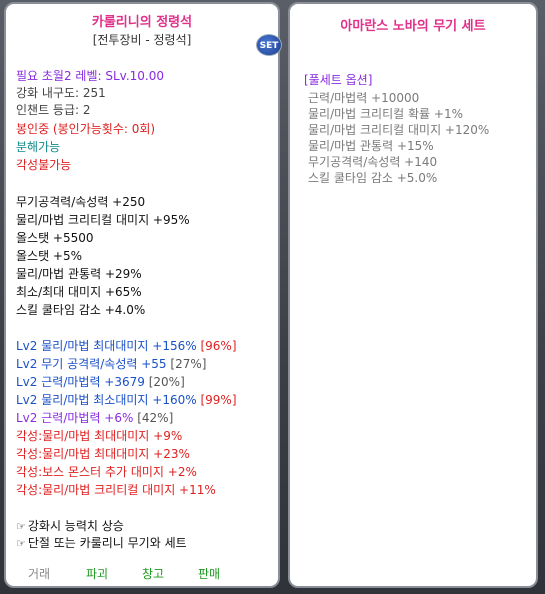  I want to click on stat-line: 최소/최대 대미지 +65%, so click(79, 292).